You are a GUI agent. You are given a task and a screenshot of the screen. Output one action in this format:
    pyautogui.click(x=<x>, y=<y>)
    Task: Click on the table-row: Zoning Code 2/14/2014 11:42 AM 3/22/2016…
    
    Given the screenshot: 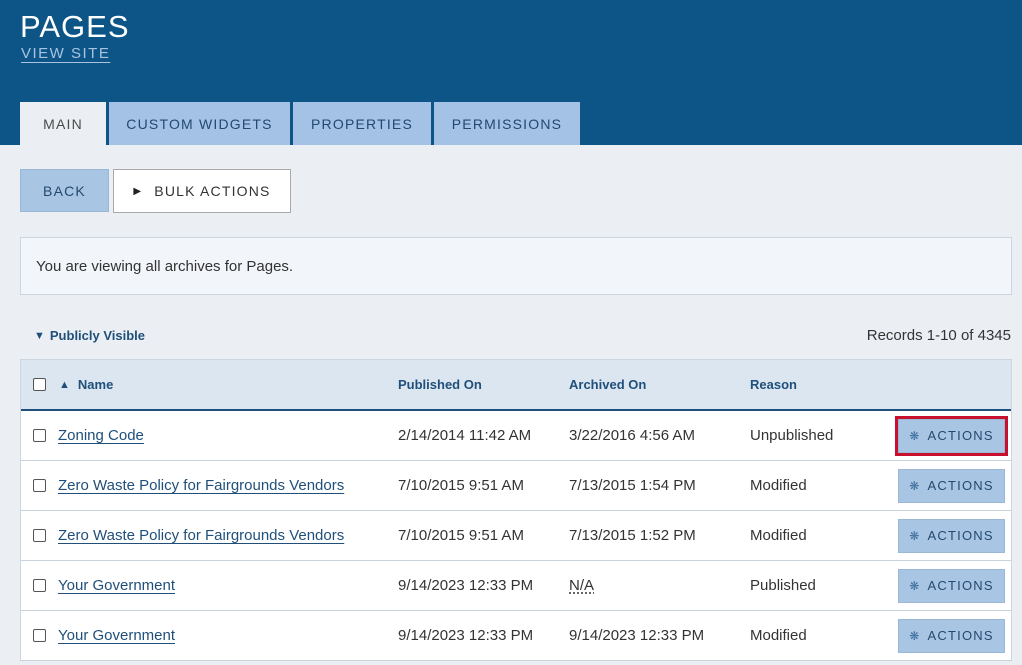 What is the action you would take?
    pyautogui.click(x=516, y=436)
    